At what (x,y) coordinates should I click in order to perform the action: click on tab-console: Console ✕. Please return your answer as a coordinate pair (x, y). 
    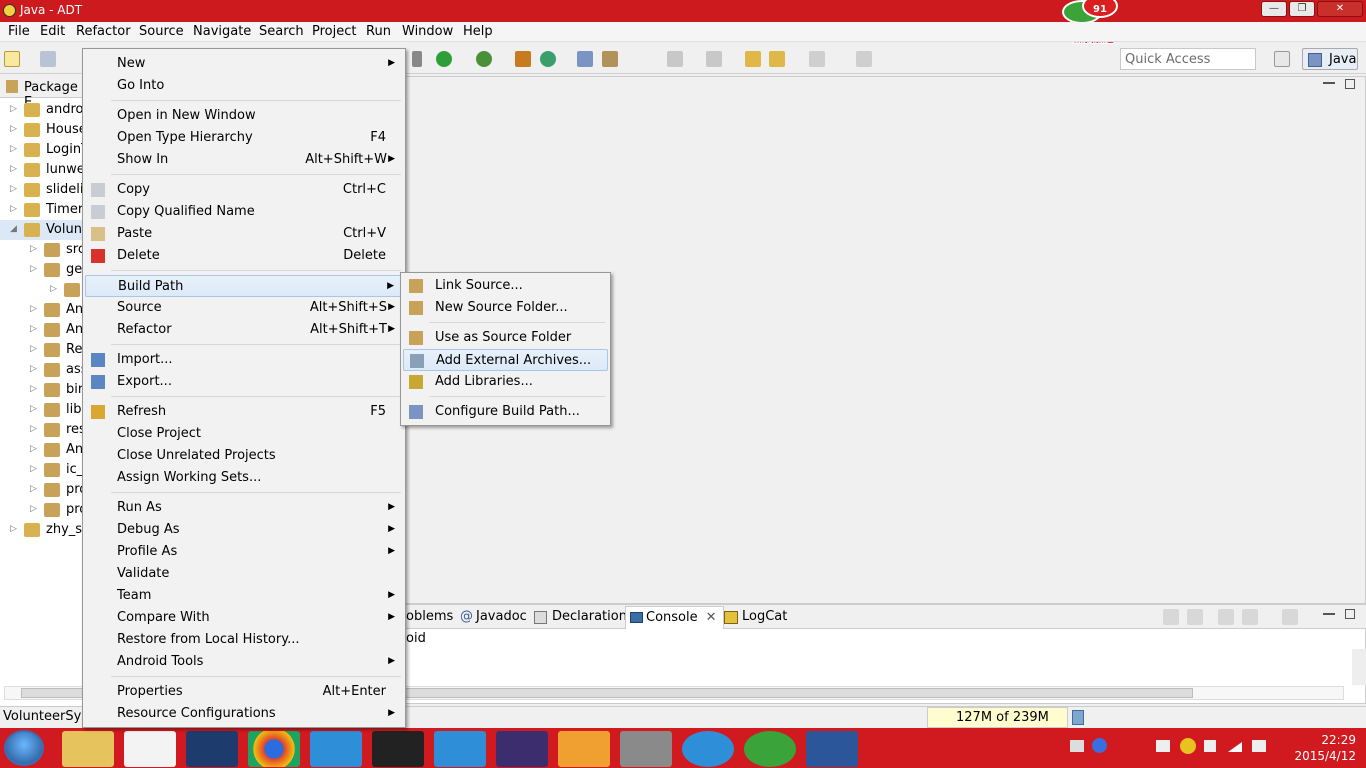
    Looking at the image, I should click on (674, 617).